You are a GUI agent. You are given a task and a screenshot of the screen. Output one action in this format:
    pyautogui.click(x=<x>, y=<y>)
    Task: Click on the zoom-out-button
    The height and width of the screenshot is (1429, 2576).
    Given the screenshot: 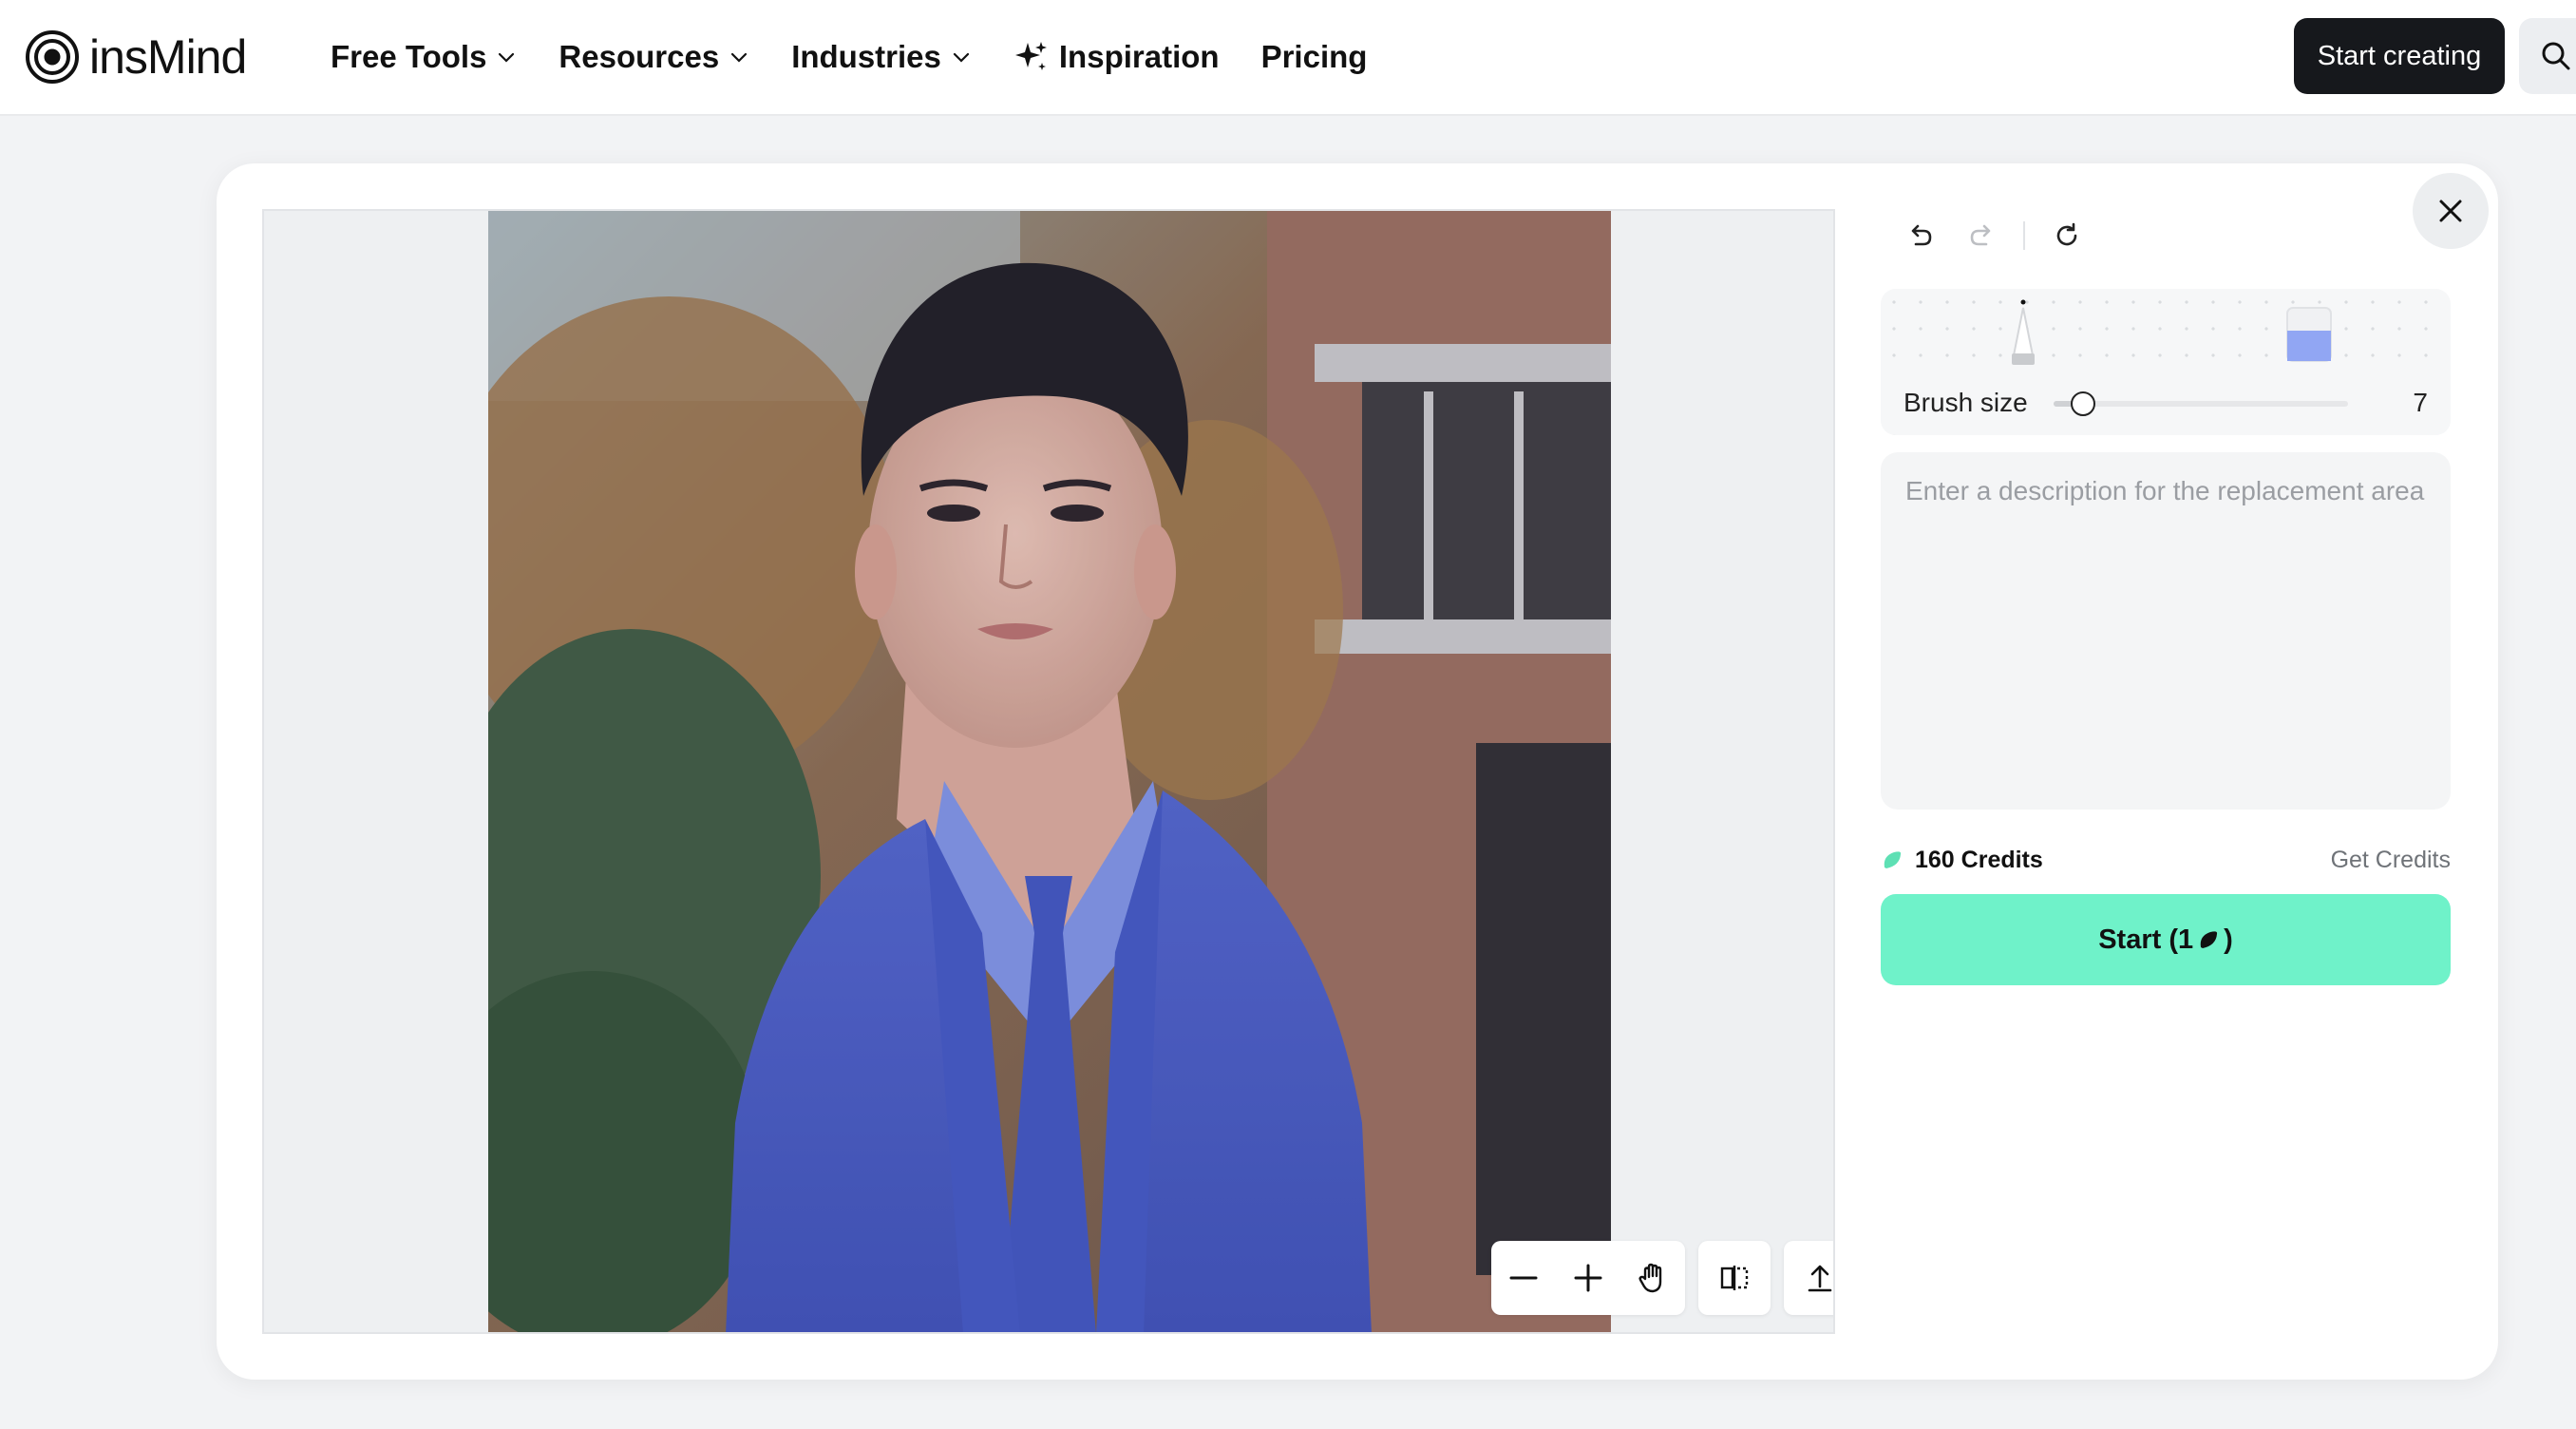 What is the action you would take?
    pyautogui.click(x=1523, y=1278)
    